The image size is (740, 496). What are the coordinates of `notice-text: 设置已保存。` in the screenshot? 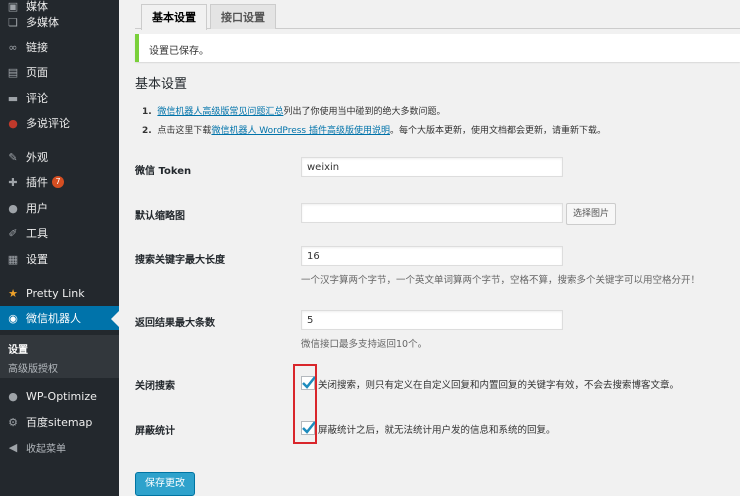 It's located at (179, 51).